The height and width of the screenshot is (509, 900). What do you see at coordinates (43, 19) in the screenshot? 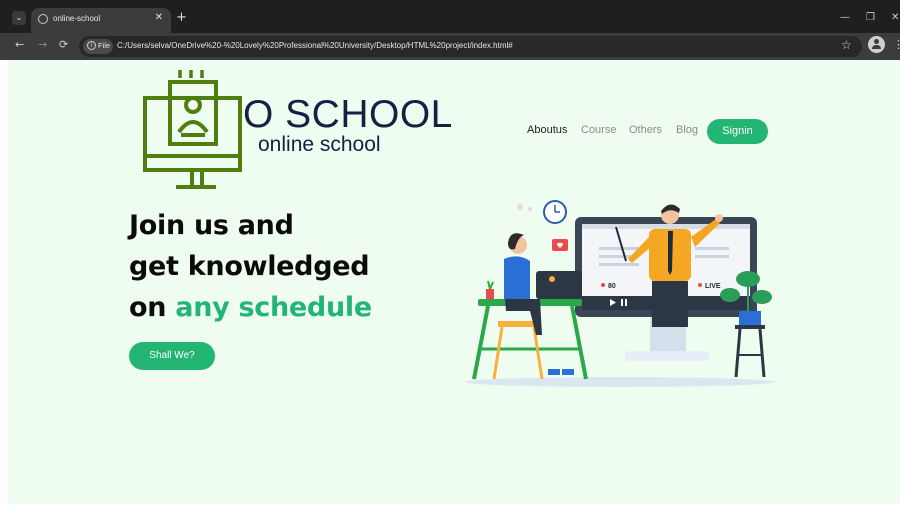
I see `globe-icon` at bounding box center [43, 19].